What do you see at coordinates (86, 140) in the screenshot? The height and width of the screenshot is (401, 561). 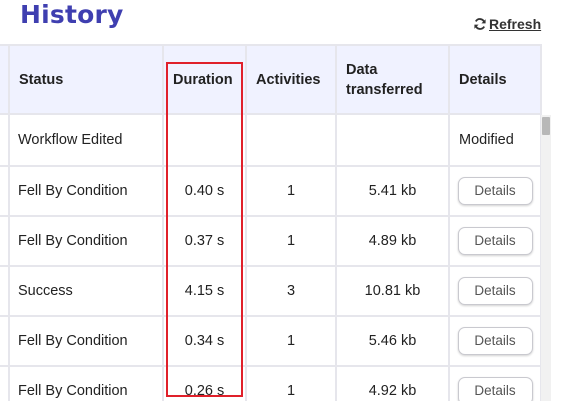 I see `status-cell: Workflow Edited` at bounding box center [86, 140].